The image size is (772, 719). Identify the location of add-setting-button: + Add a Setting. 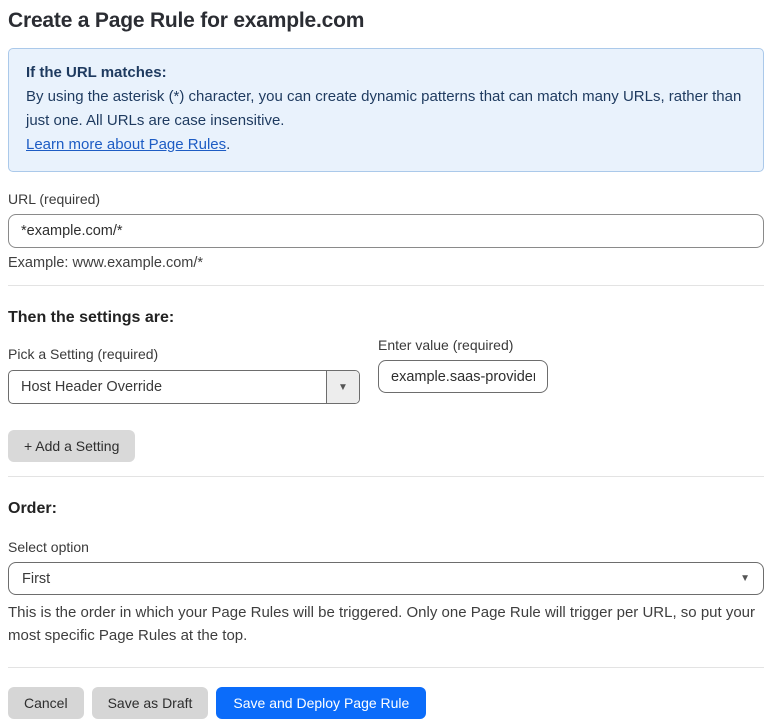
(72, 446).